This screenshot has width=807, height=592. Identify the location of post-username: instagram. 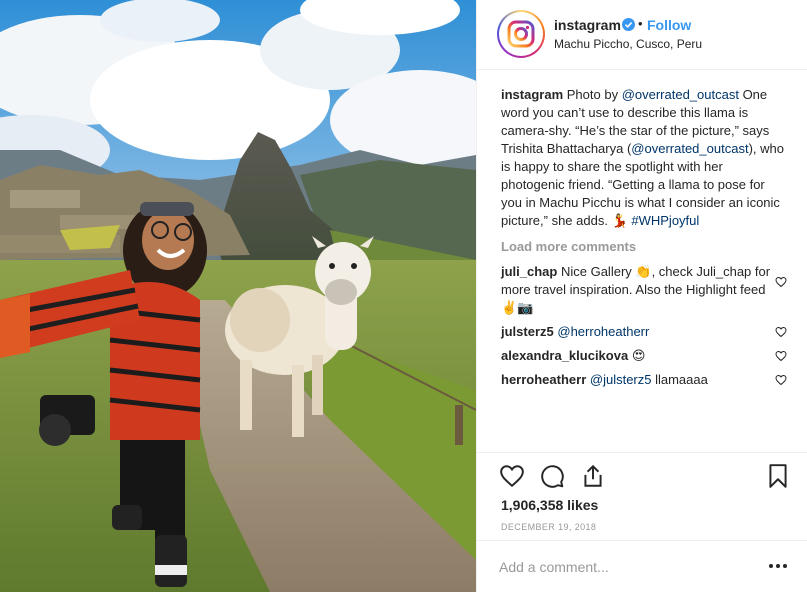
(587, 25).